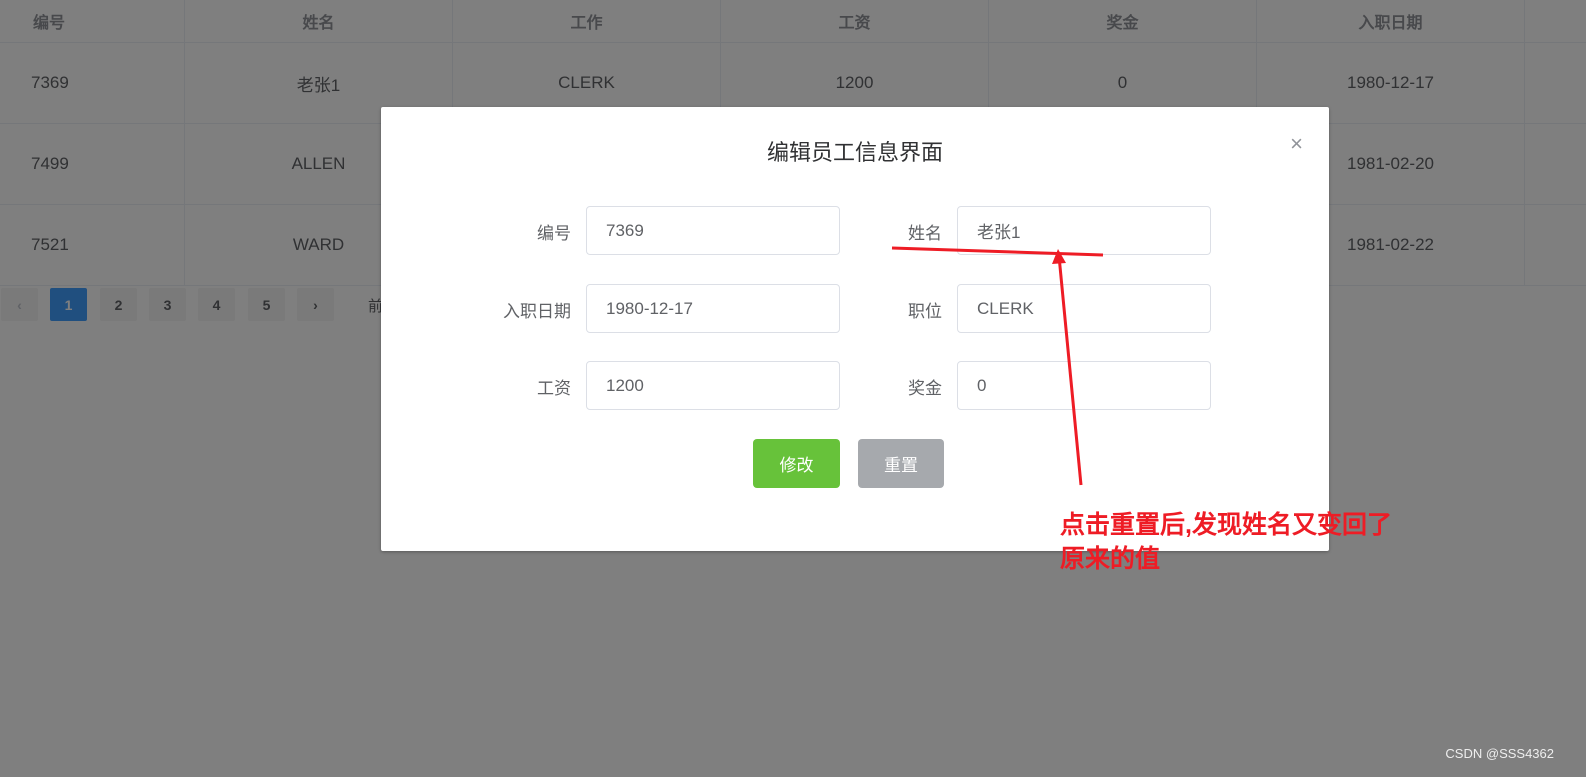  Describe the element at coordinates (997, 251) in the screenshot. I see `underline-mark` at that location.